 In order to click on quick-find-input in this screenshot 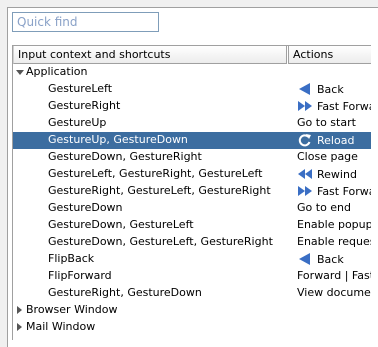, I will do `click(85, 22)`.